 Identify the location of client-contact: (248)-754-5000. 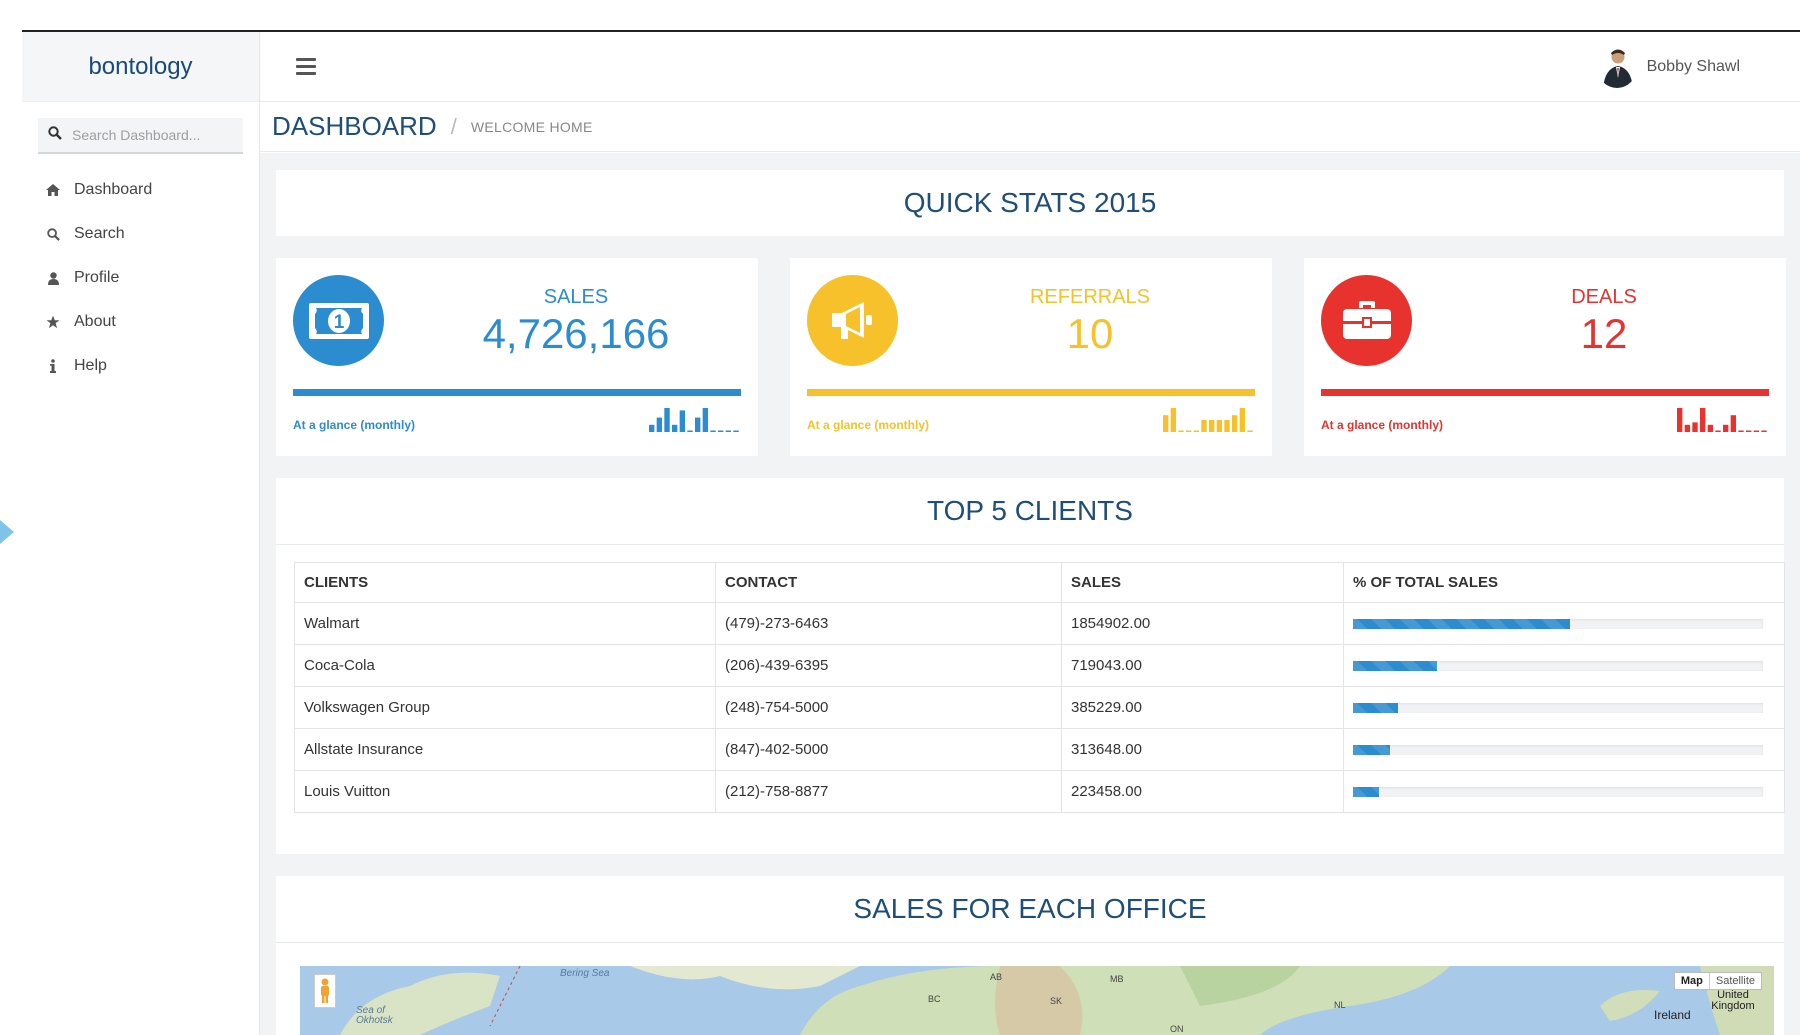
(888, 707).